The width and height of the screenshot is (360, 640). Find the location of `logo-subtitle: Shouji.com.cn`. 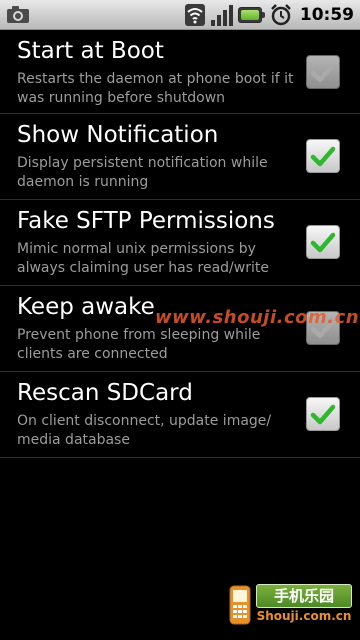

logo-subtitle: Shouji.com.cn is located at coordinates (304, 616).